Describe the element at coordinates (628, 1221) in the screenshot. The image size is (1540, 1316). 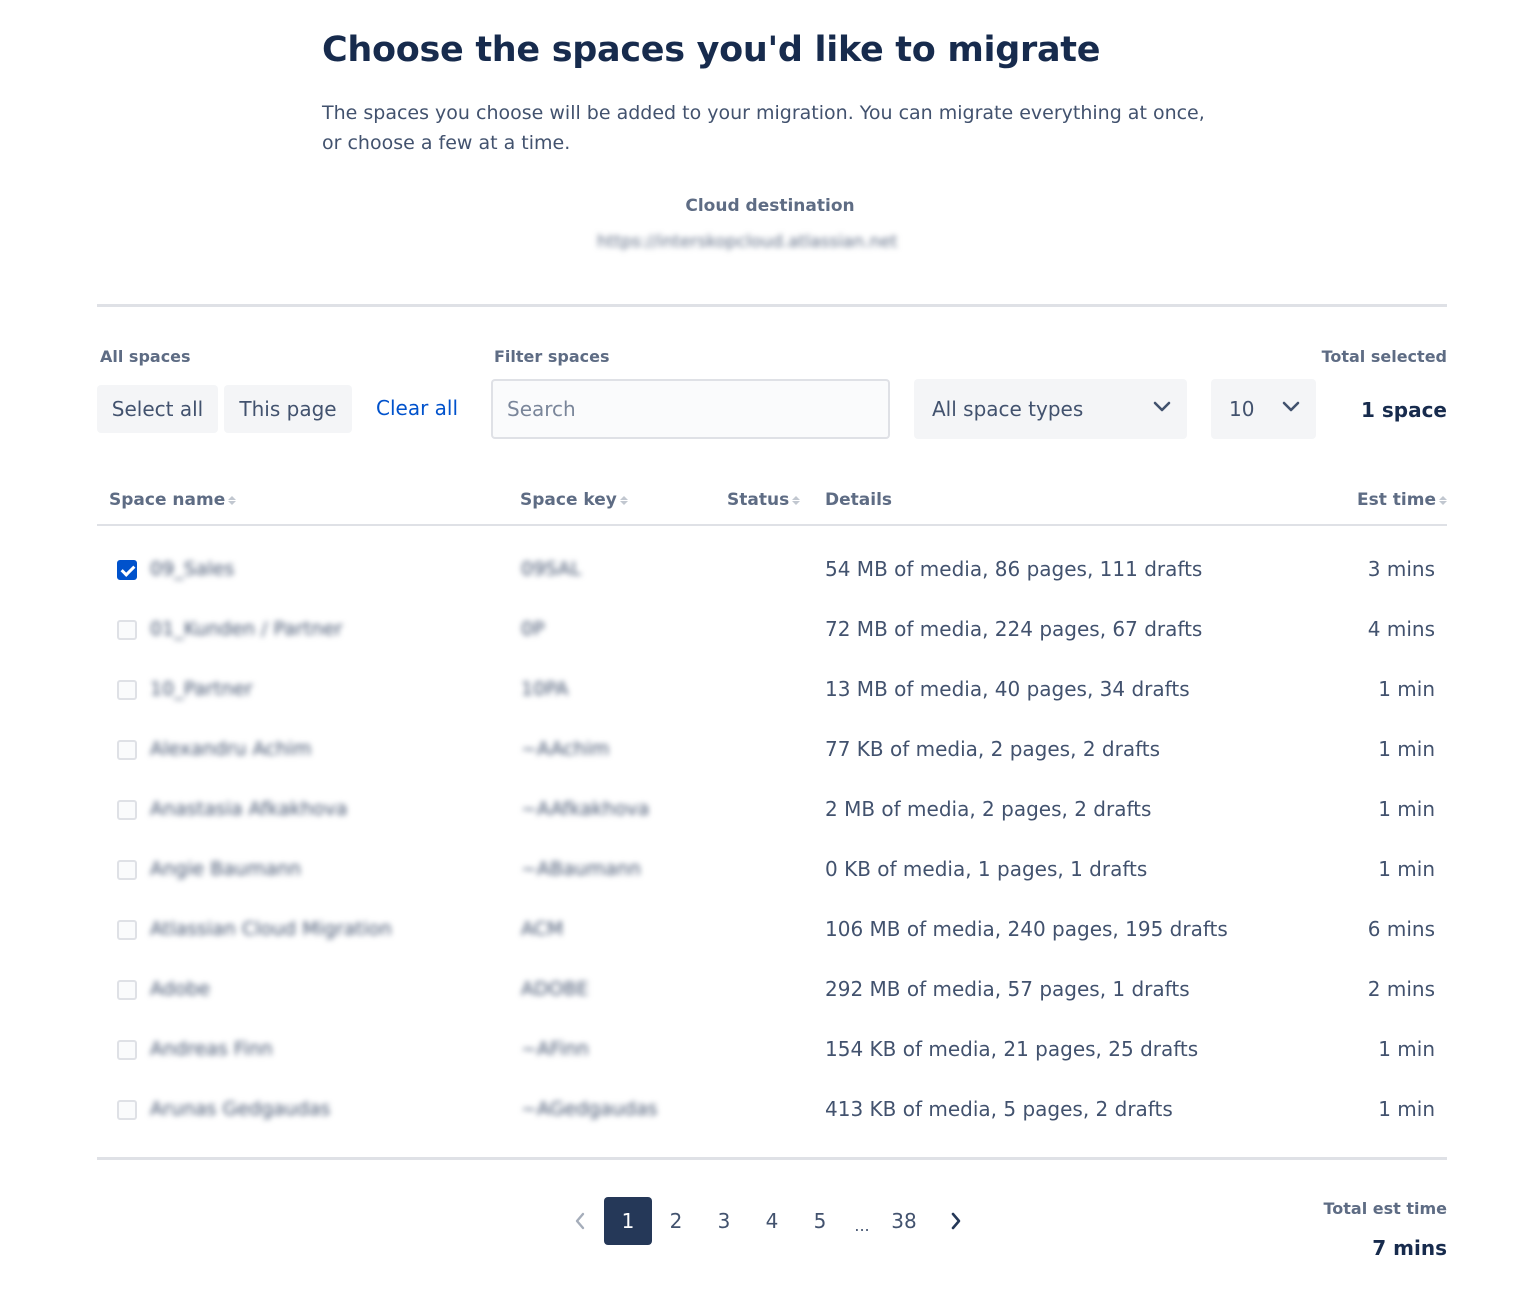
I see `page-button-1: 1` at that location.